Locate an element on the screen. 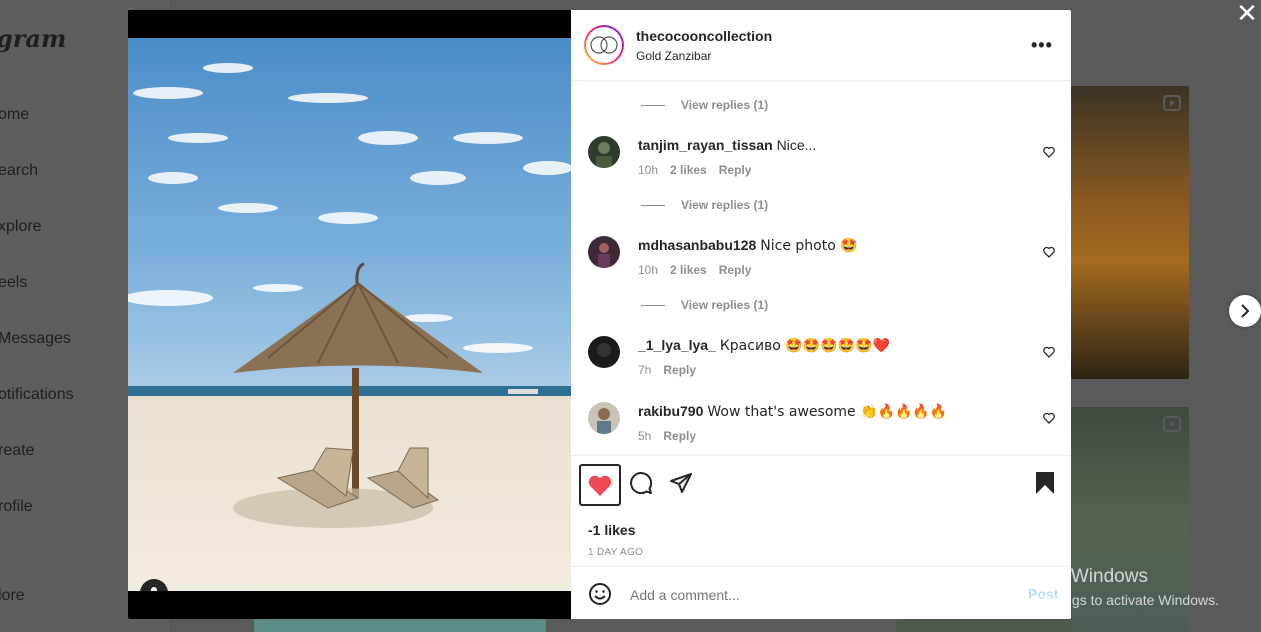  send-icon is located at coordinates (681, 483).